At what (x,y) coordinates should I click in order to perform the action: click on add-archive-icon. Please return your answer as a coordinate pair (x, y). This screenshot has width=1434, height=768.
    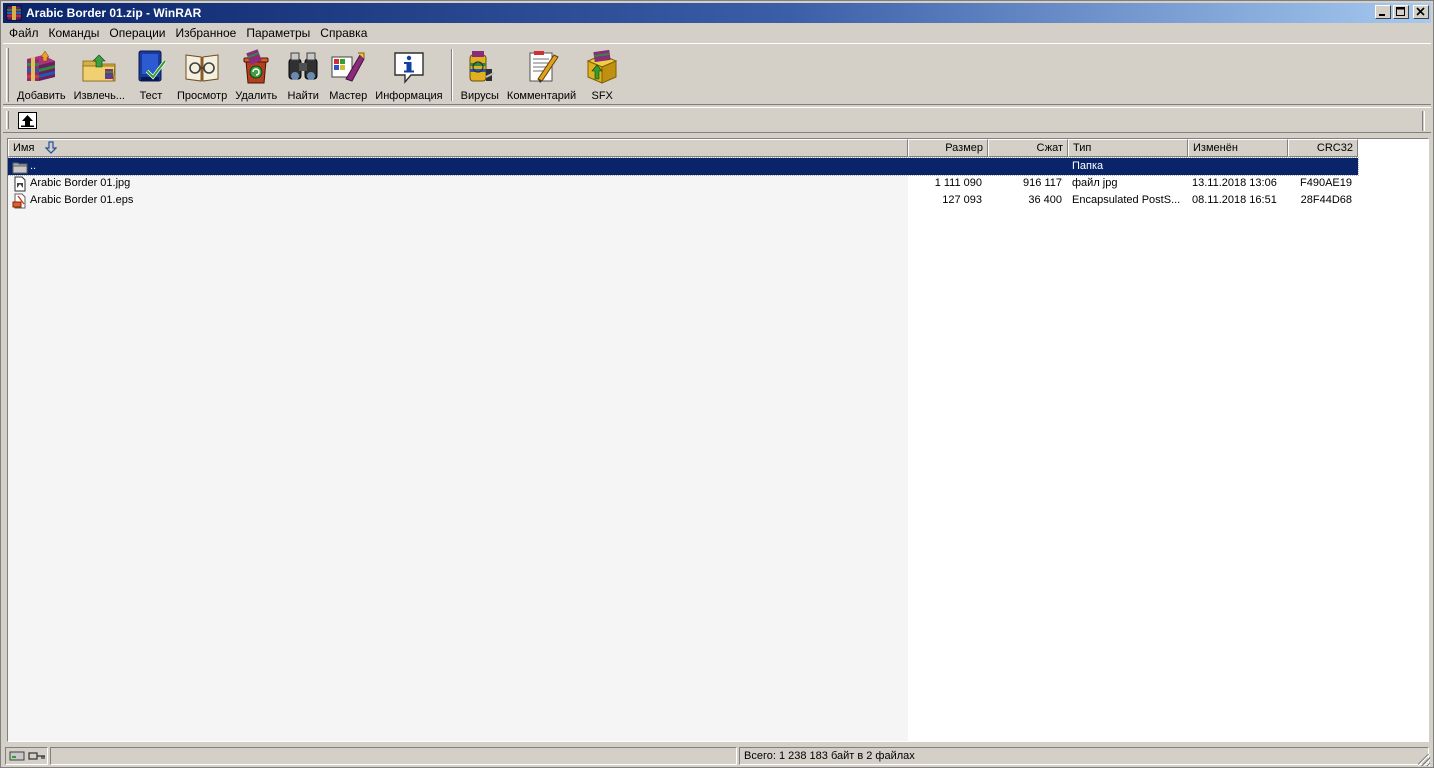
    Looking at the image, I should click on (41, 67).